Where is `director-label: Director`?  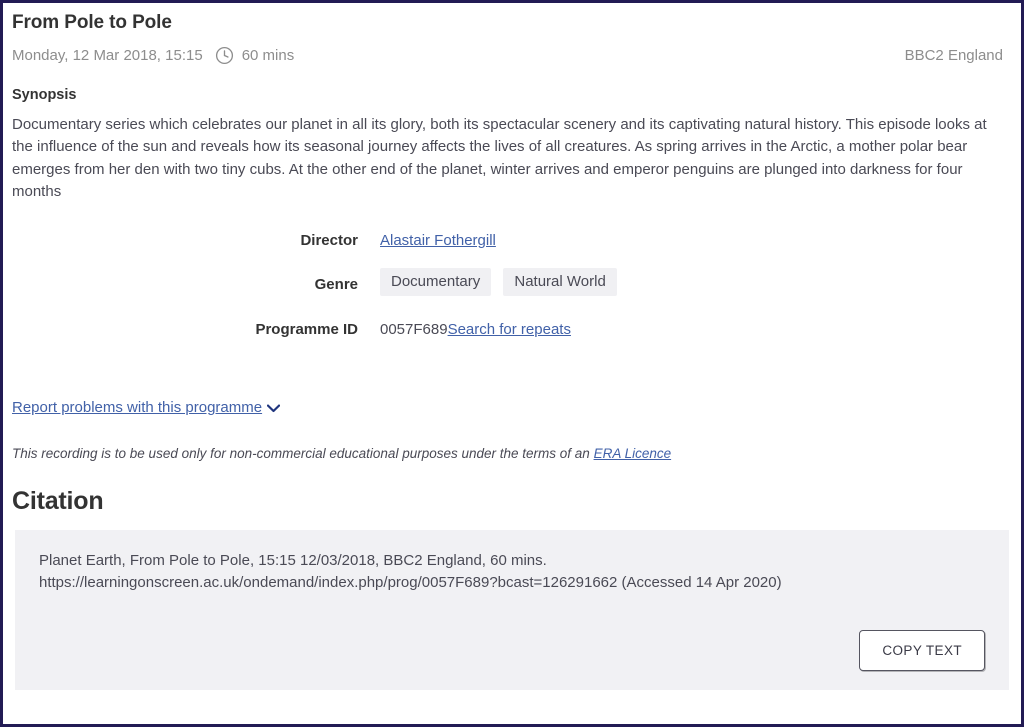
director-label: Director is located at coordinates (329, 240).